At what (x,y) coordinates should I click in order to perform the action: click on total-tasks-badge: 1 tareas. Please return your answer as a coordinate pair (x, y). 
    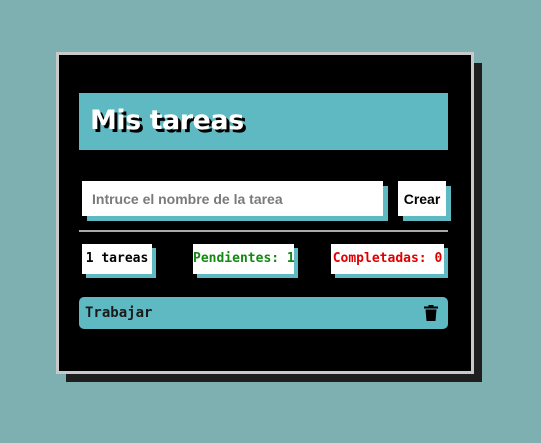
    Looking at the image, I should click on (117, 259).